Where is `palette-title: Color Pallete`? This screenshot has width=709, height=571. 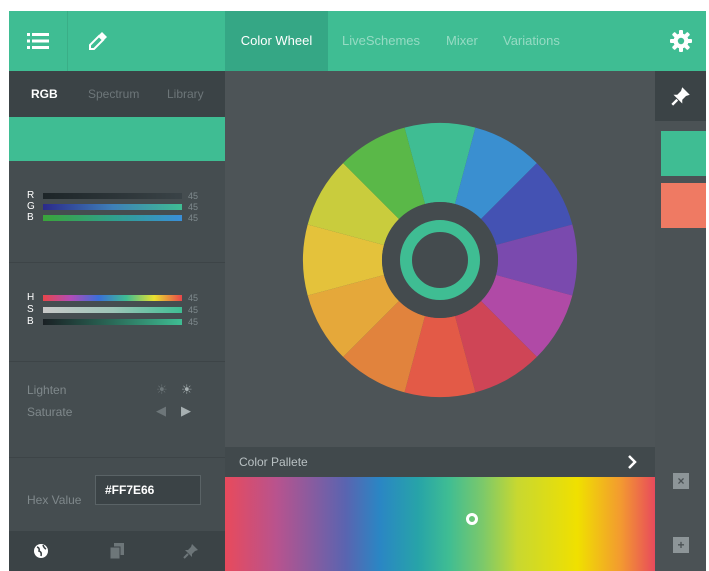 palette-title: Color Pallete is located at coordinates (273, 462).